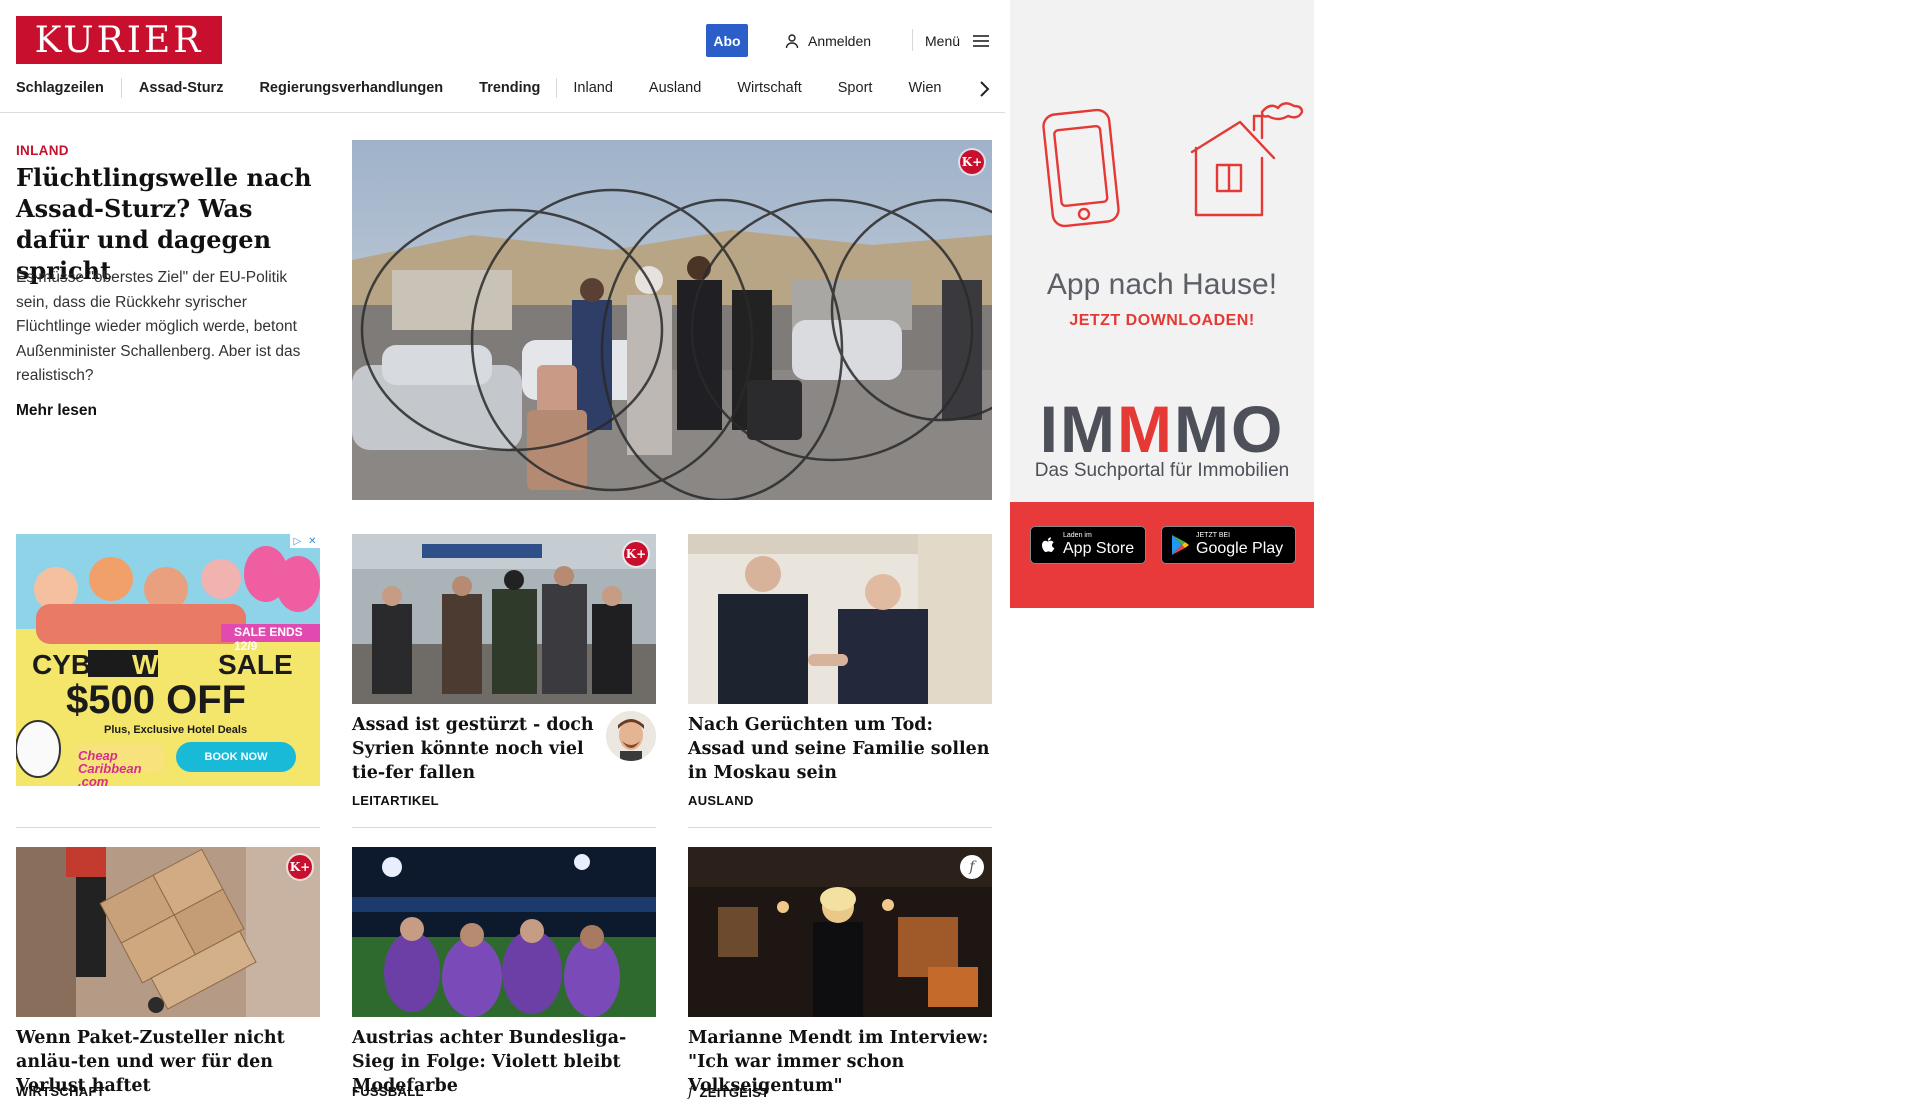 The height and width of the screenshot is (1100, 1920). I want to click on nav-item-inland: Inland, so click(593, 88).